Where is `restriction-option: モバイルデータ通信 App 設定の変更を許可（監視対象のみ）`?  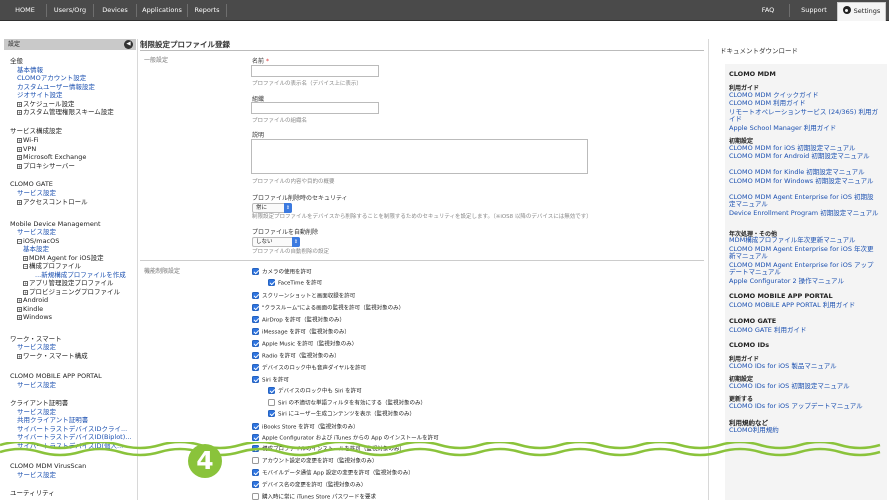
restriction-option: モバイルデータ通信 App 設定の変更を許可（監視対象のみ） is located at coordinates (333, 473).